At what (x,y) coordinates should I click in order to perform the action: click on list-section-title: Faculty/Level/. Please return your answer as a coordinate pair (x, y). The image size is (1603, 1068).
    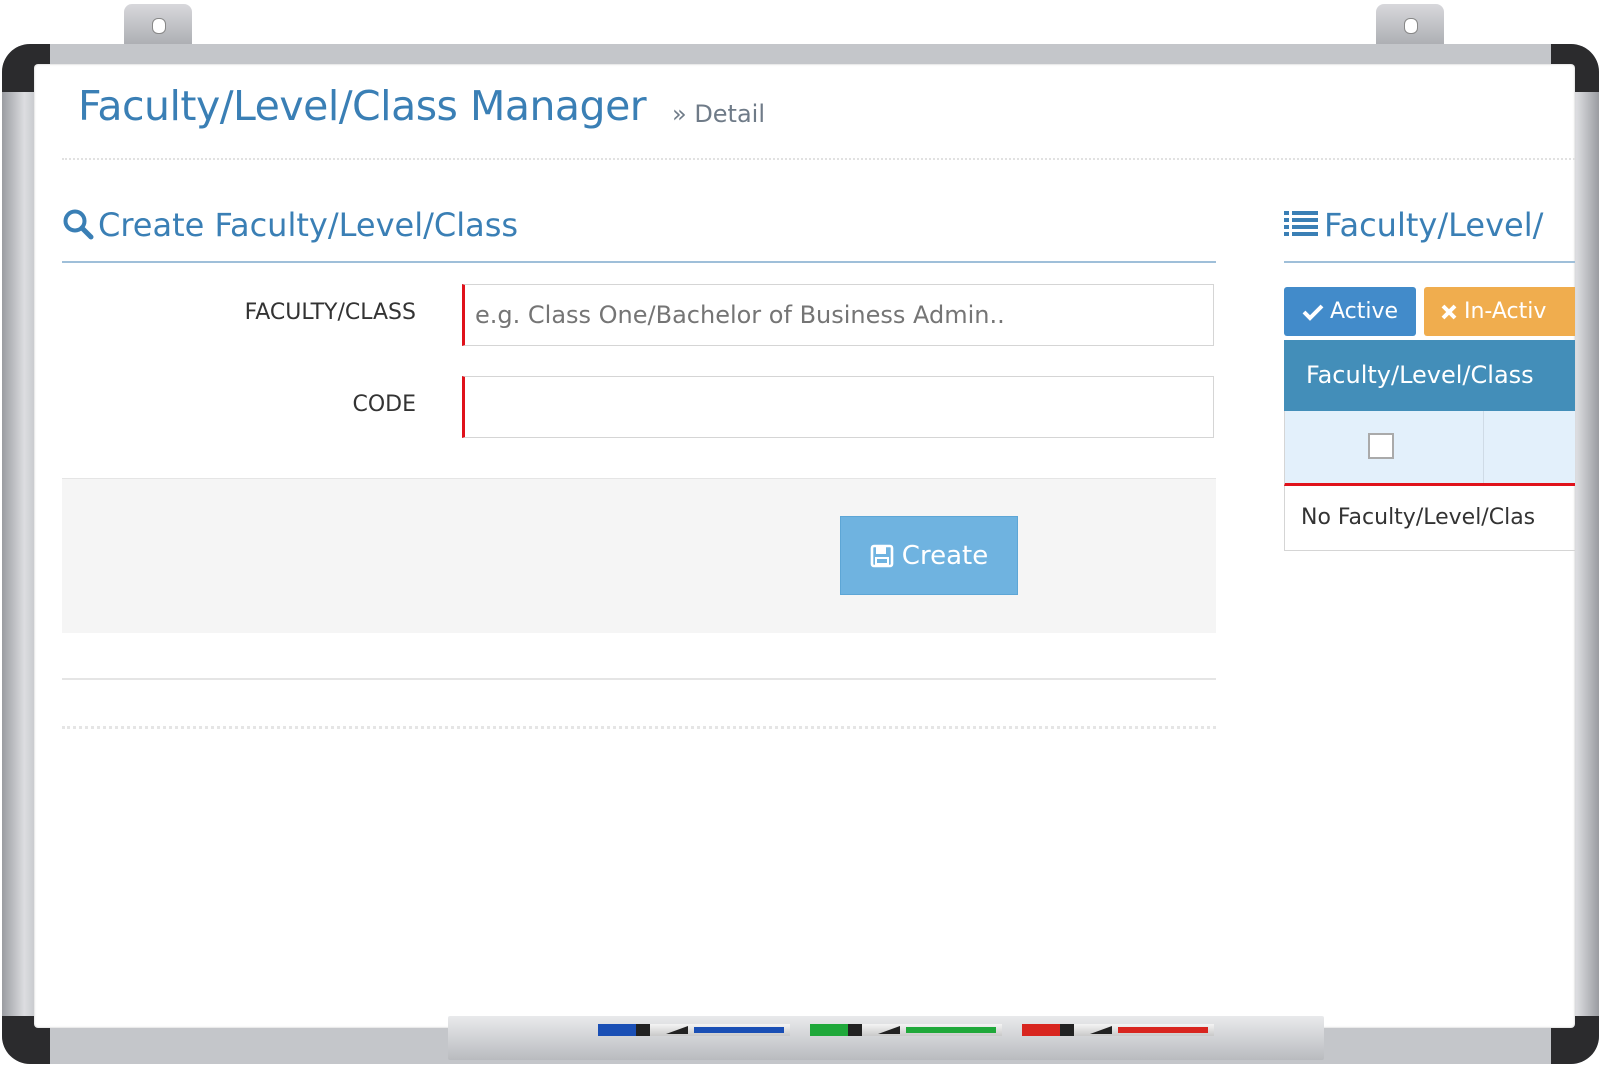
    Looking at the image, I should click on (1413, 225).